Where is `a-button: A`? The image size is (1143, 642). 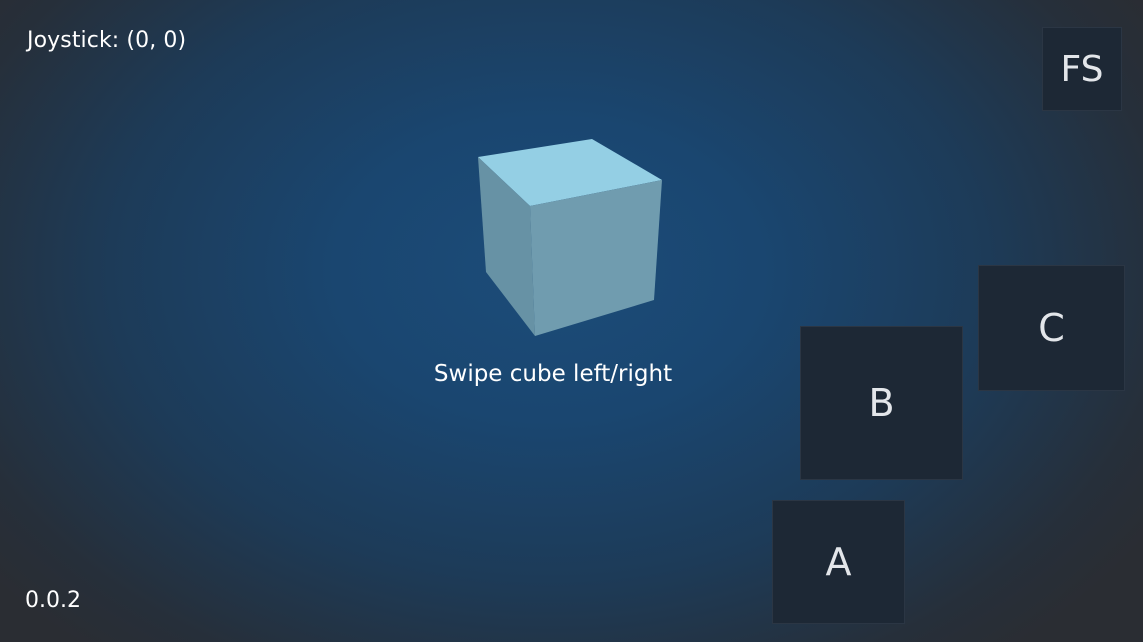 a-button: A is located at coordinates (838, 562).